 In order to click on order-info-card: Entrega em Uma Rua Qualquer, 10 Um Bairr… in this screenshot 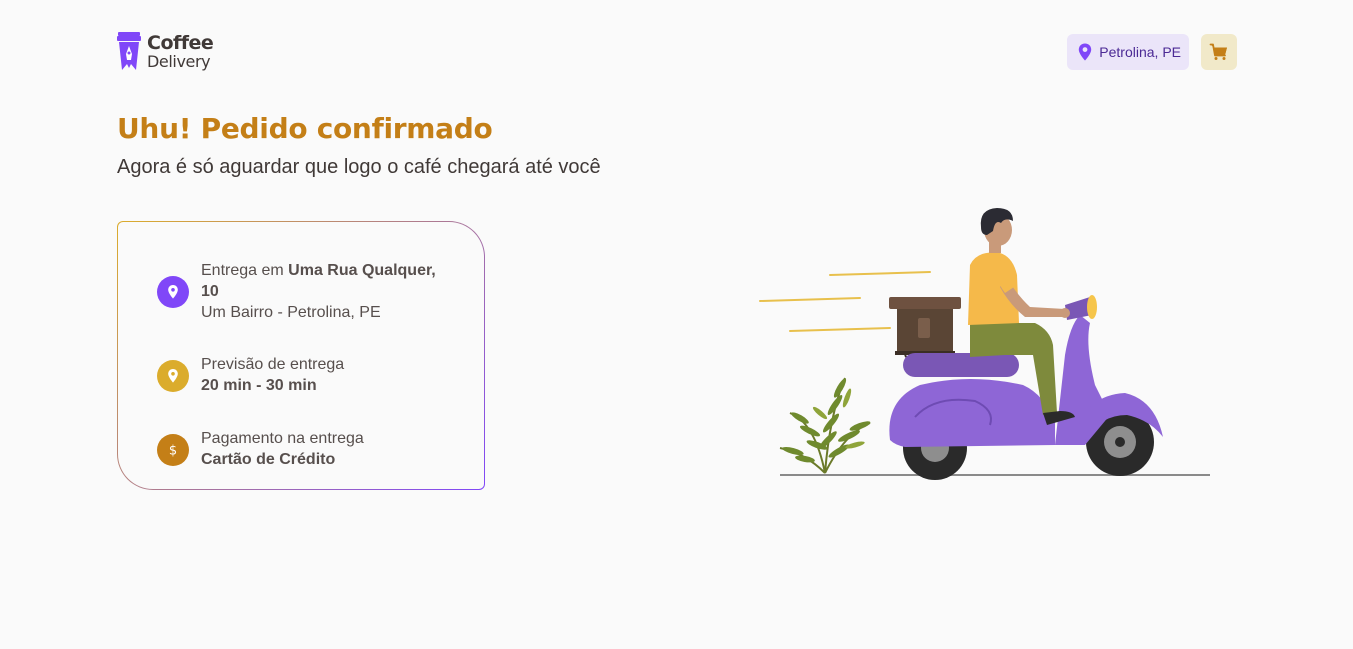, I will do `click(301, 355)`.